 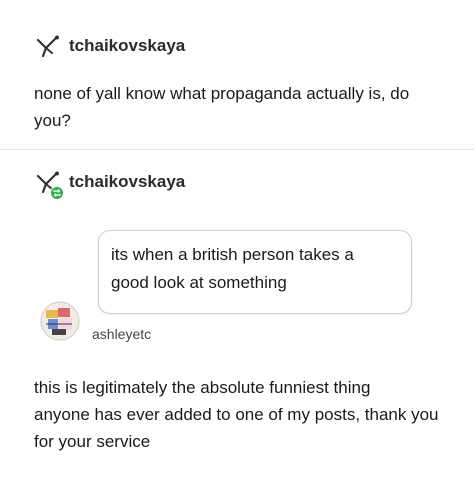 What do you see at coordinates (57, 193) in the screenshot?
I see `reblog-icon` at bounding box center [57, 193].